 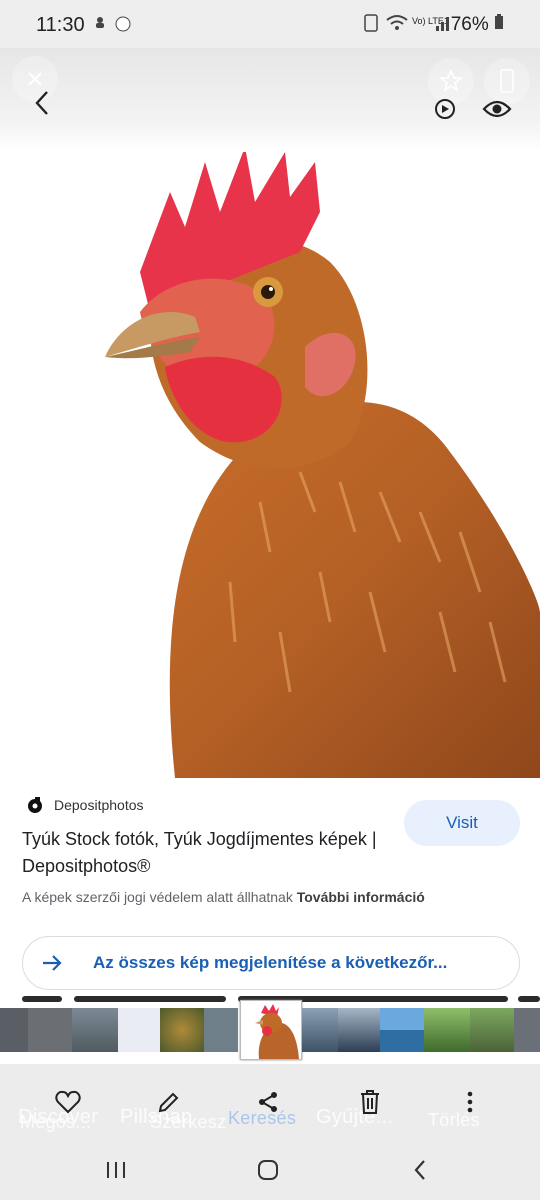 I want to click on system-navigation-bar, so click(x=270, y=1169).